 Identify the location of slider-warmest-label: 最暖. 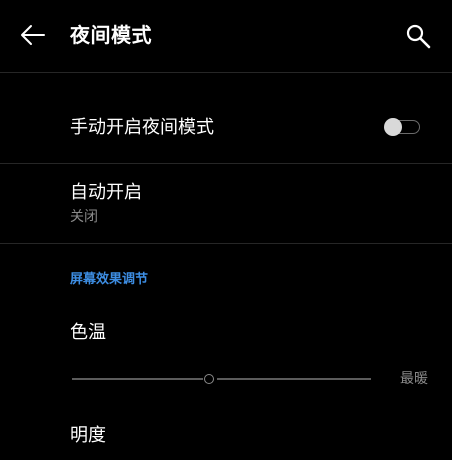
(414, 379).